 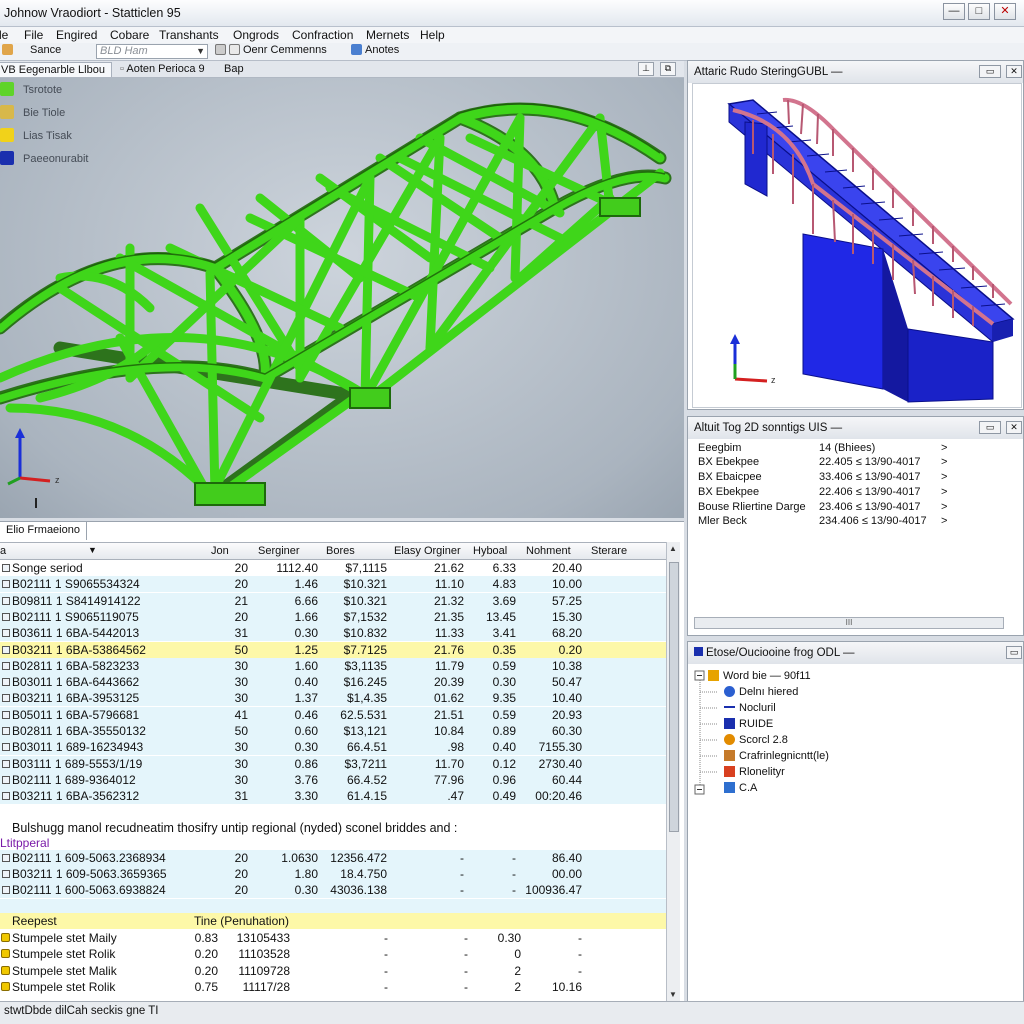 What do you see at coordinates (189, 35) in the screenshot?
I see `menu-transhants: Transhants` at bounding box center [189, 35].